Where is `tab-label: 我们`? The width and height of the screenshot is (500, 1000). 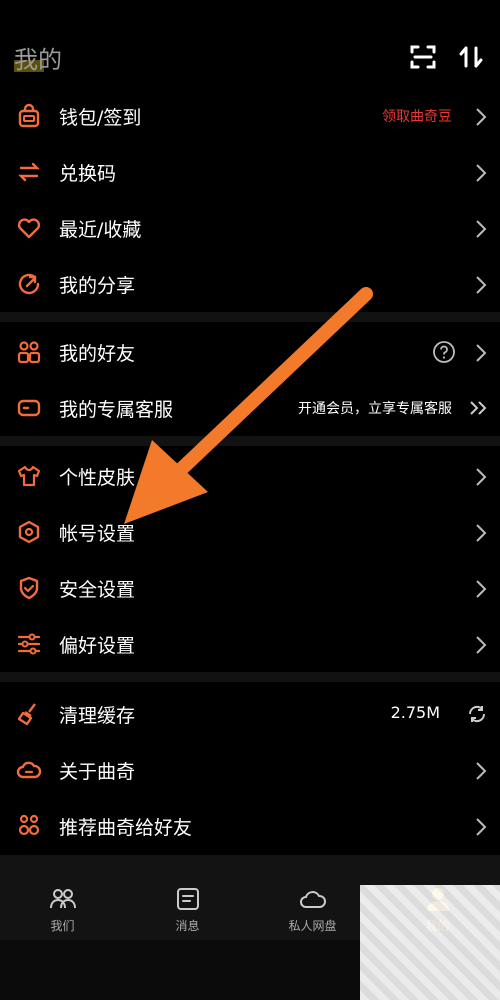
tab-label: 我们 is located at coordinates (62, 926).